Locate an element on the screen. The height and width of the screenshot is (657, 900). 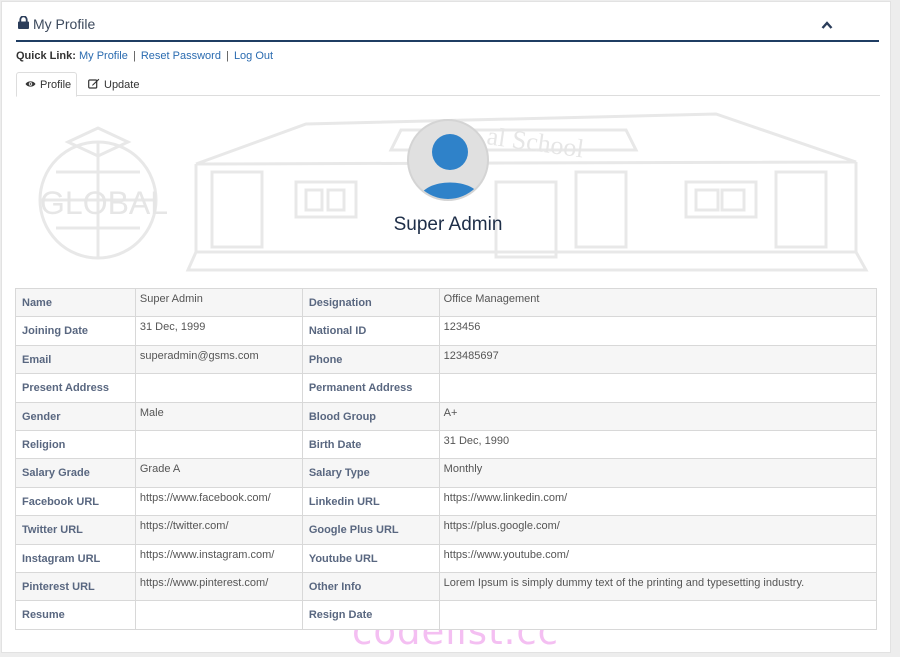
field-label: Gender is located at coordinates (75, 416).